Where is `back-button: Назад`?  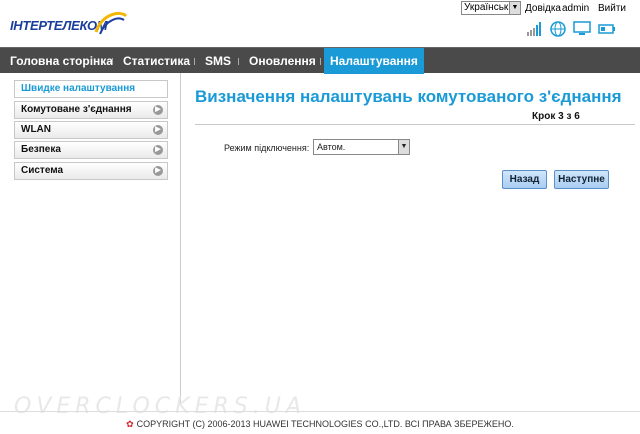 back-button: Назад is located at coordinates (524, 179).